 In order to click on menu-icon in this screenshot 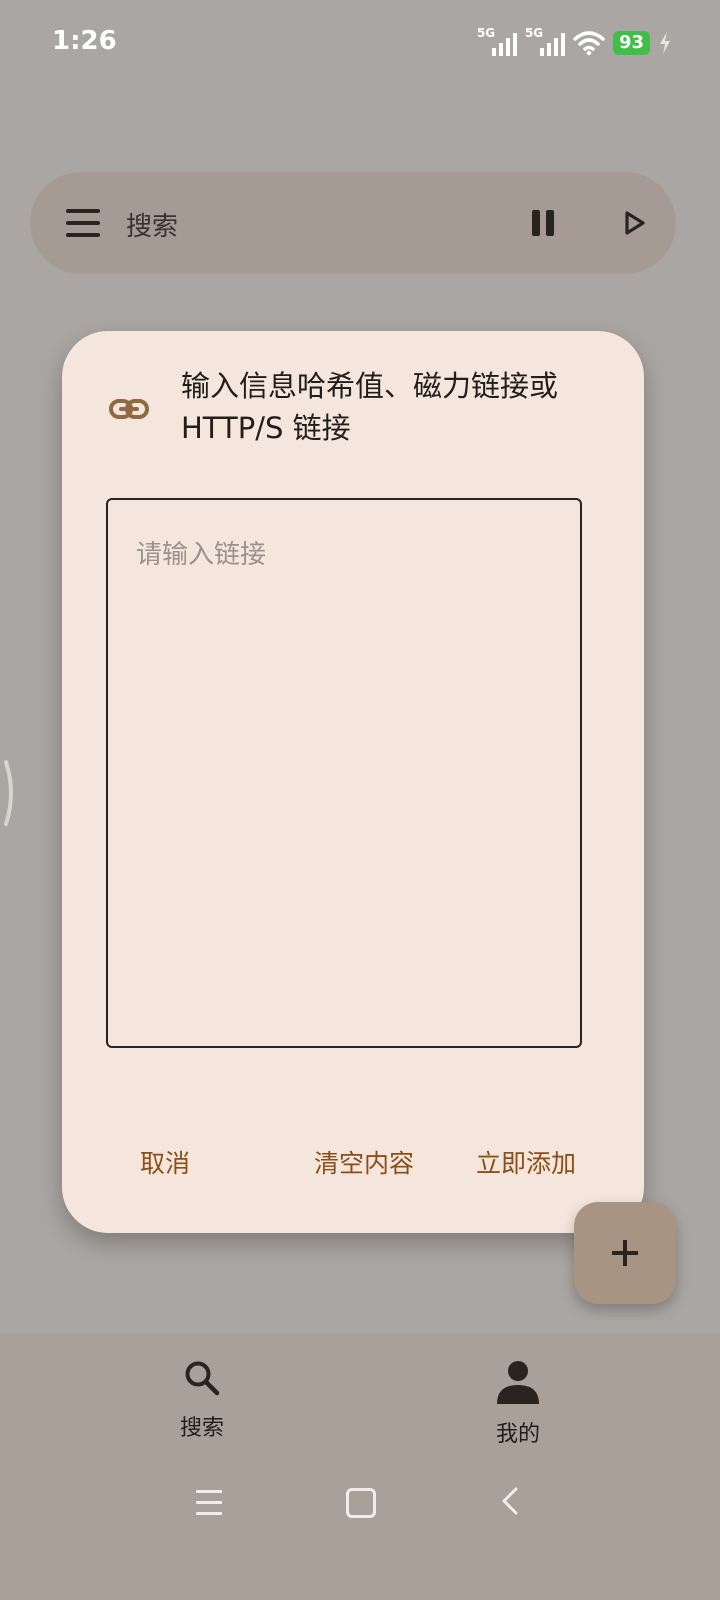, I will do `click(83, 223)`.